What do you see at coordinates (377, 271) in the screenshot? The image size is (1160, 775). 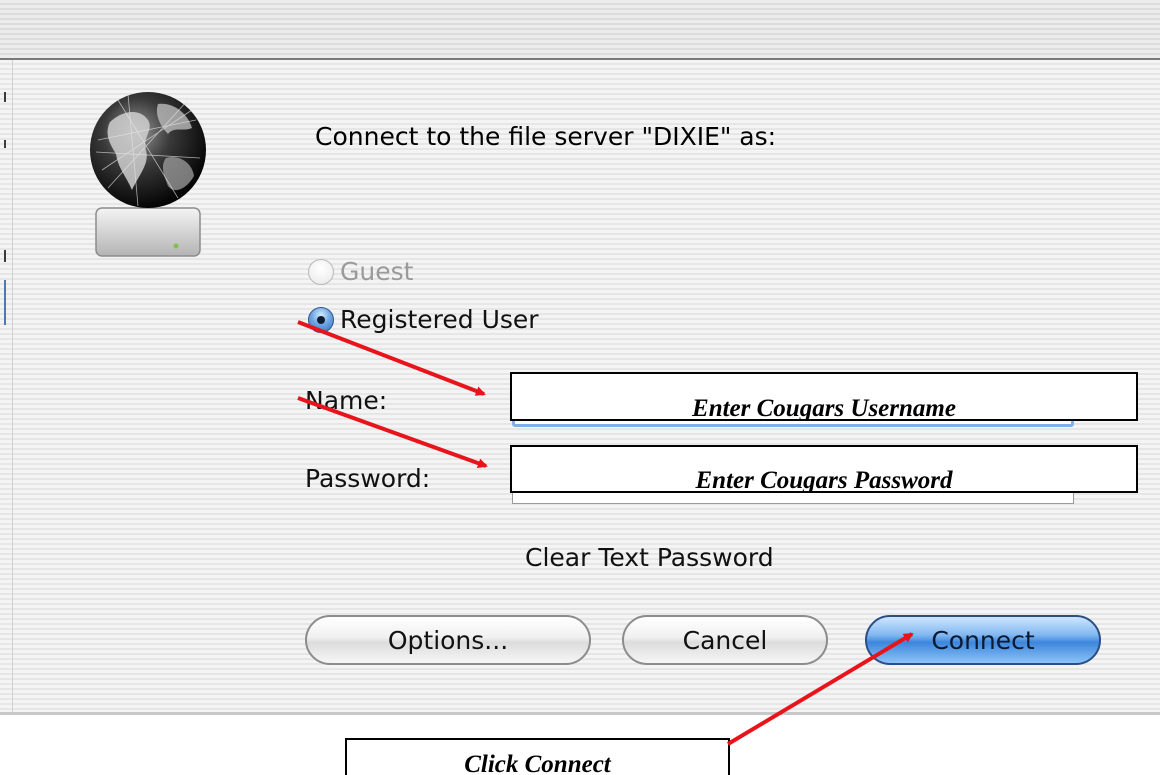 I see `guest-radio-label: Guest` at bounding box center [377, 271].